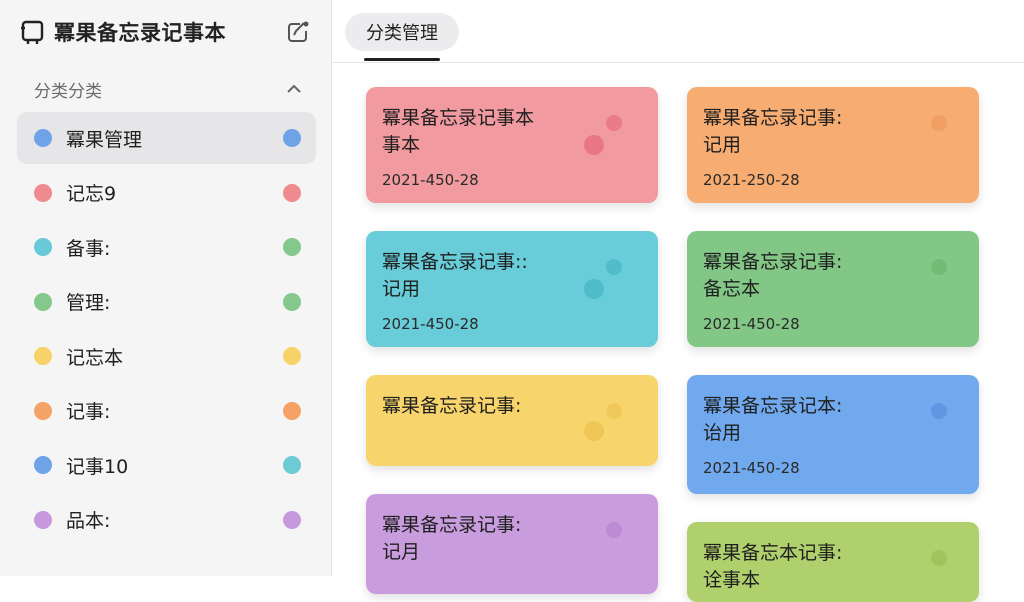 Image resolution: width=1024 pixels, height=602 pixels. I want to click on category-label: 记事:, so click(88, 412).